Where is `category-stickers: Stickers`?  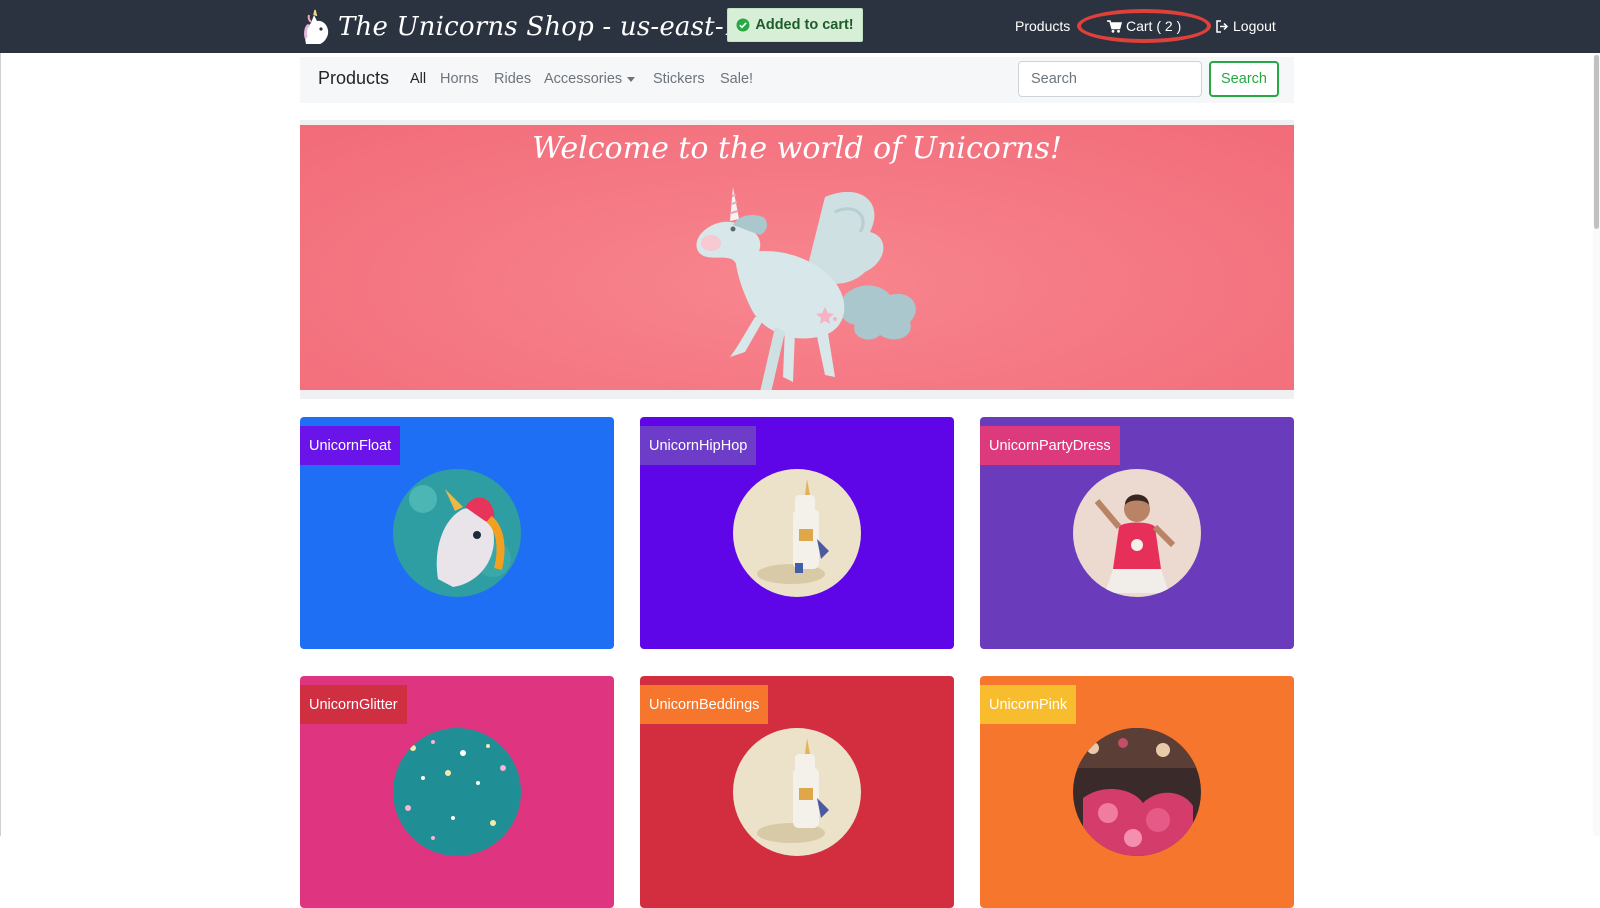
category-stickers: Stickers is located at coordinates (679, 79).